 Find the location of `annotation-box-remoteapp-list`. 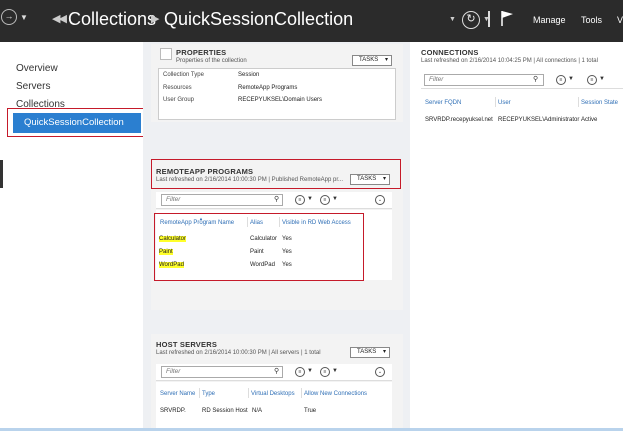

annotation-box-remoteapp-list is located at coordinates (259, 247).